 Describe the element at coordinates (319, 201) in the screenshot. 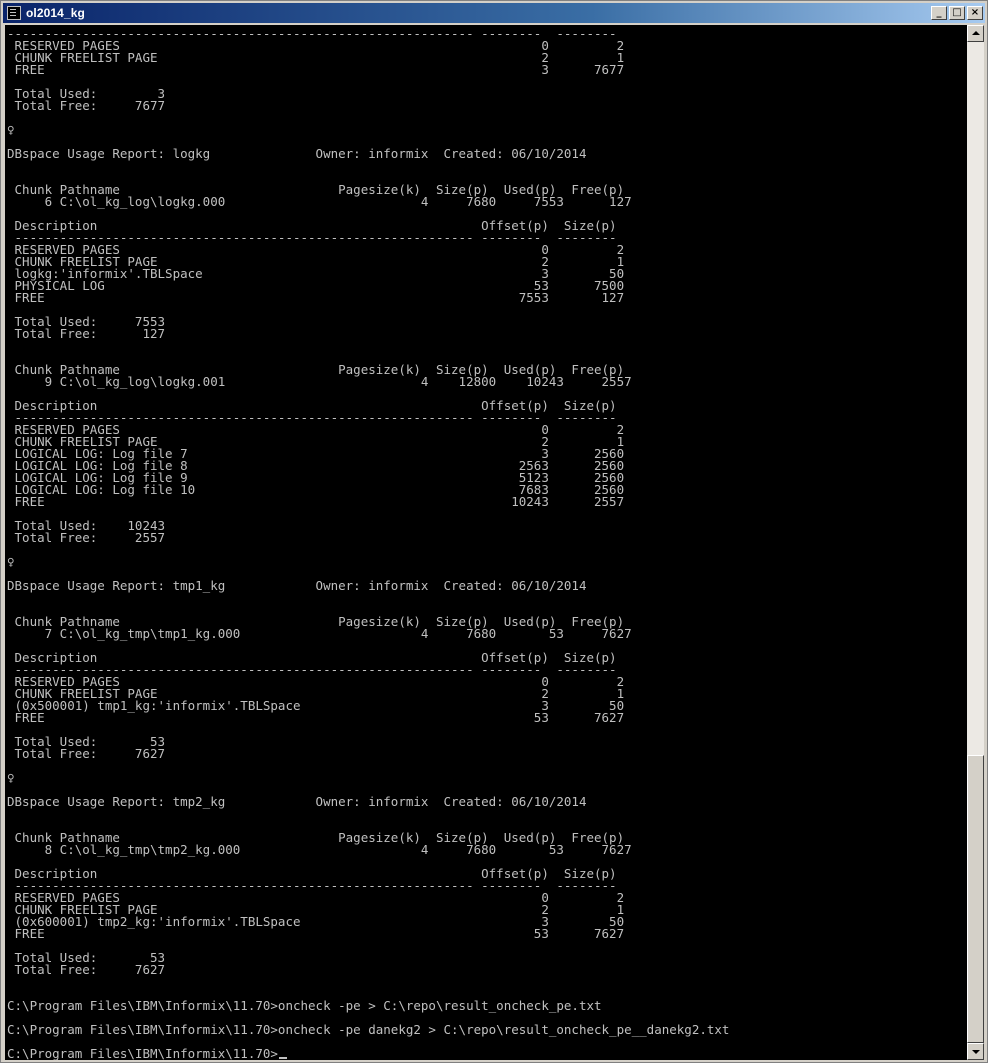

I see `console-line: 6 C:\ol_kg_log\logkg.000 4 7680 7553 127` at that location.